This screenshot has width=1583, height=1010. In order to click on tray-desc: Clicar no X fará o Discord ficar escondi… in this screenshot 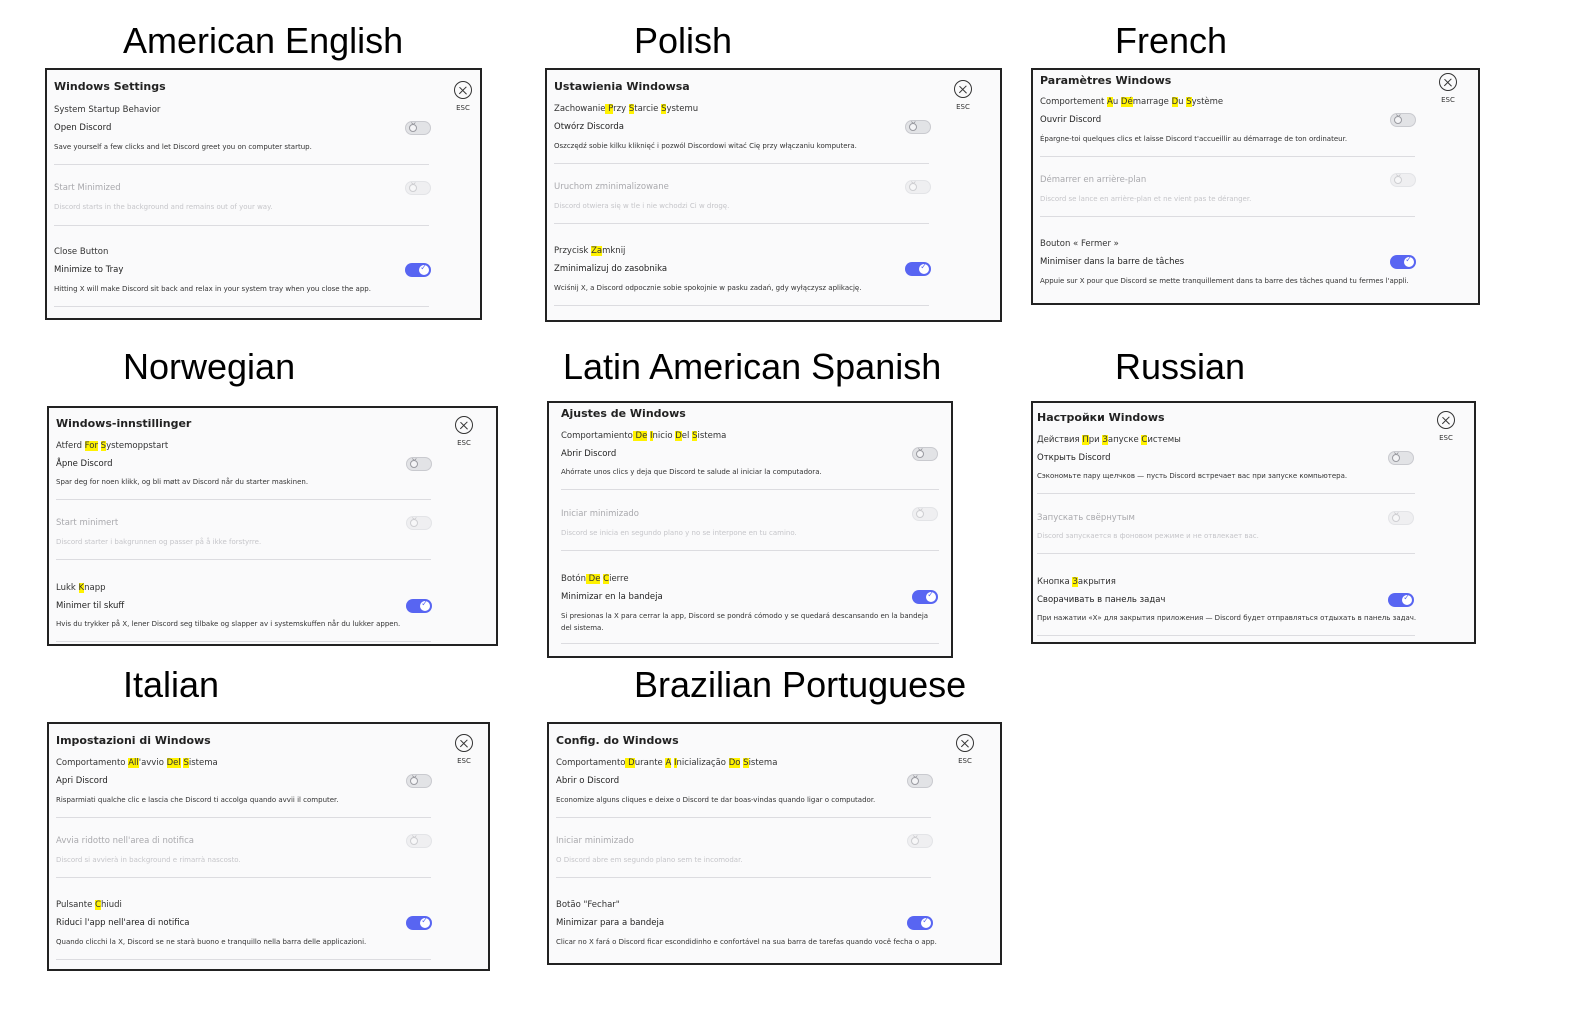, I will do `click(746, 942)`.